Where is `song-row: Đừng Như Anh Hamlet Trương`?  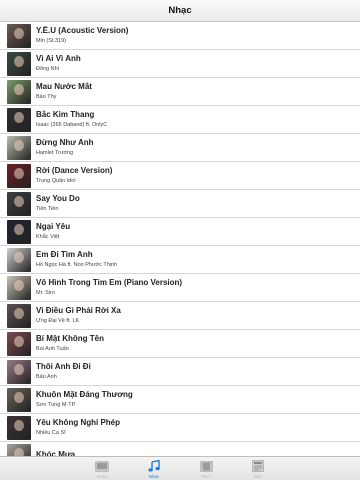 song-row: Đừng Như Anh Hamlet Trương is located at coordinates (180, 148).